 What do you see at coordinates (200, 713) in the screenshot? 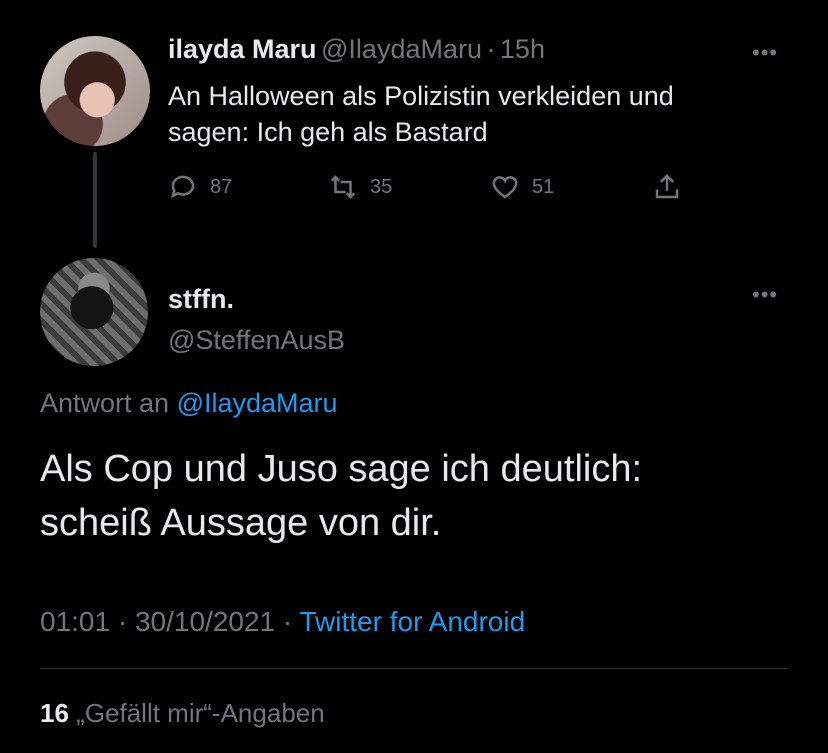
I see `likes-label: „Gefällt mir“-Angaben` at bounding box center [200, 713].